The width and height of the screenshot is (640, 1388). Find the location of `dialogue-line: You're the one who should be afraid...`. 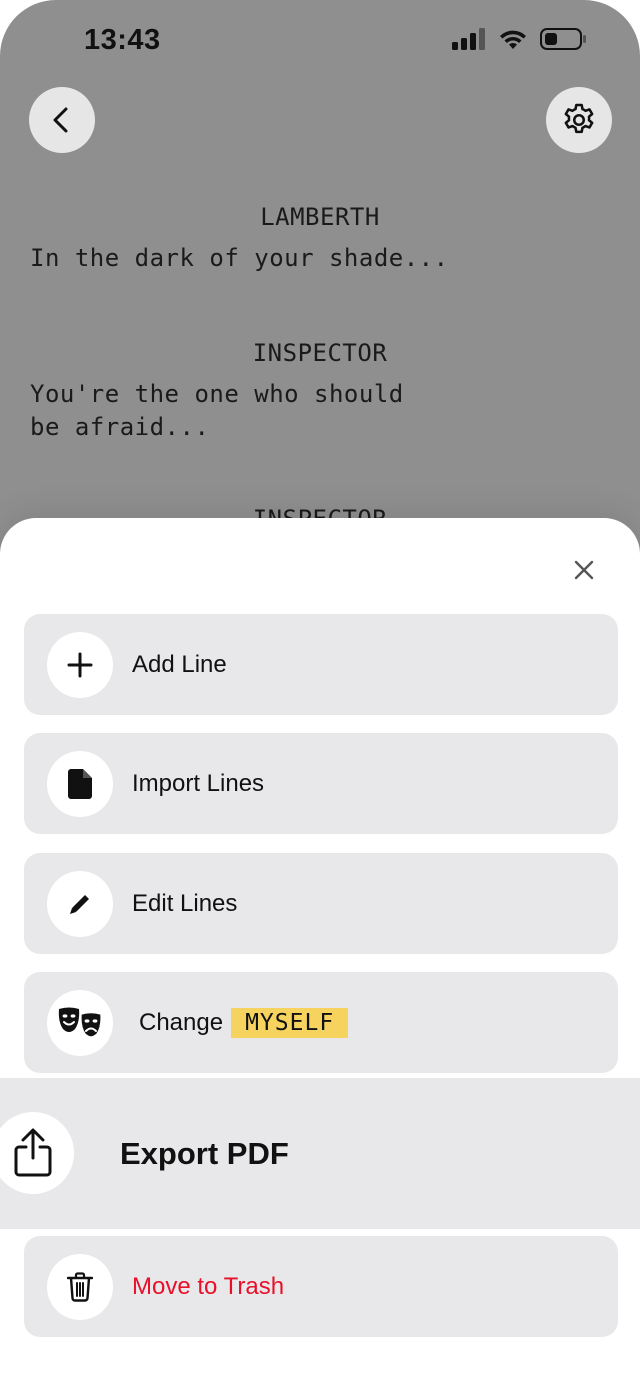

dialogue-line: You're the one who should be afraid... is located at coordinates (217, 410).